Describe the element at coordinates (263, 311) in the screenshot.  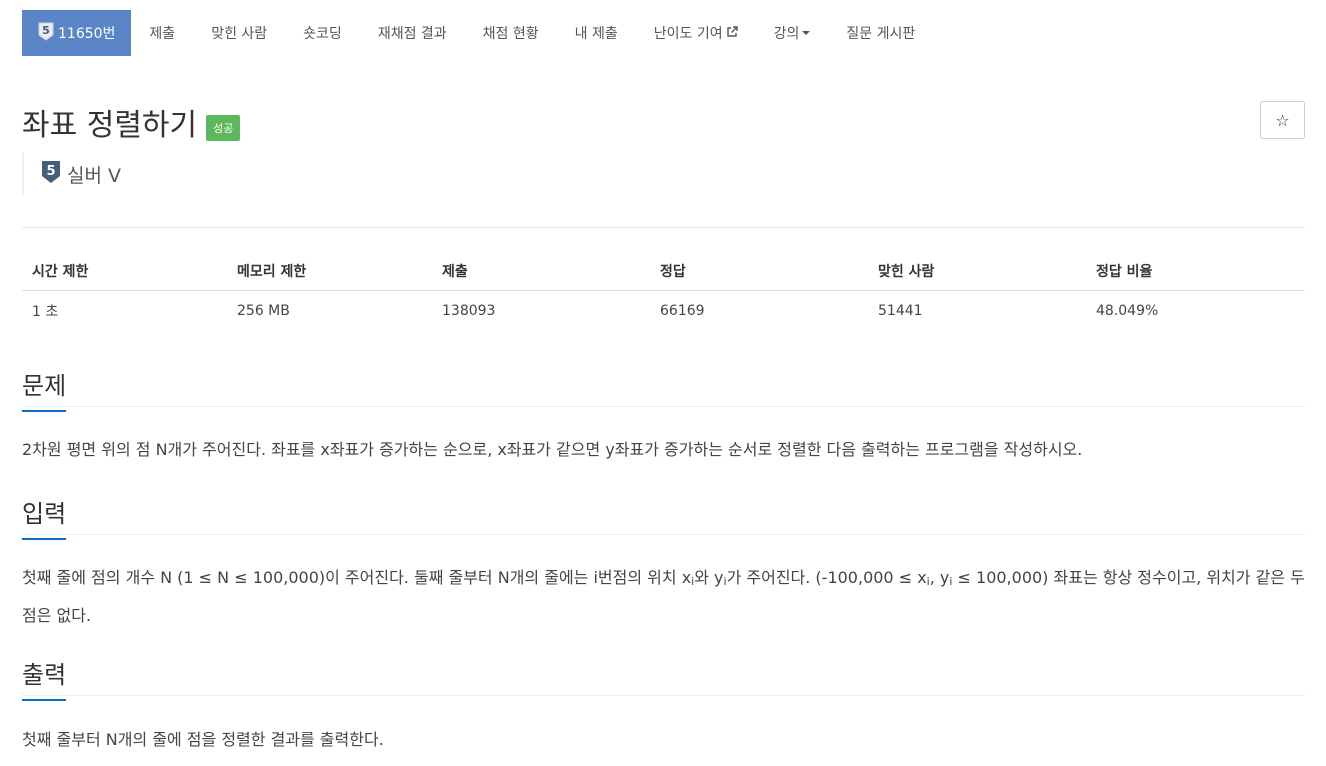
I see `memory-limit-value: 256 MB` at that location.